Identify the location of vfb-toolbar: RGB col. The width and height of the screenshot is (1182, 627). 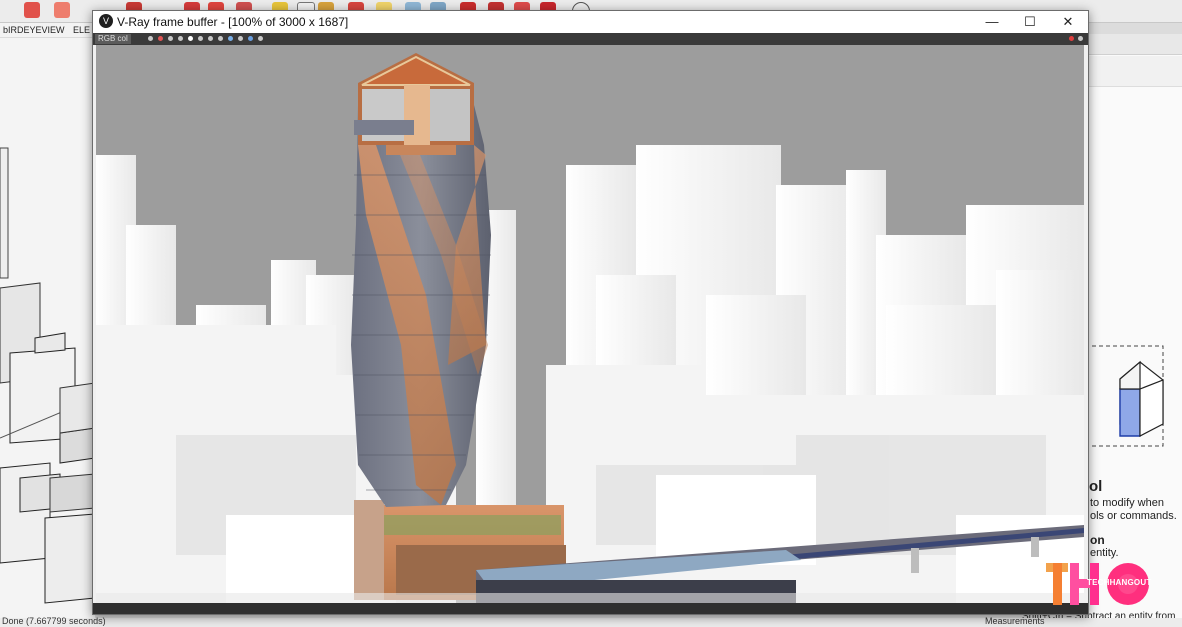
(590, 39).